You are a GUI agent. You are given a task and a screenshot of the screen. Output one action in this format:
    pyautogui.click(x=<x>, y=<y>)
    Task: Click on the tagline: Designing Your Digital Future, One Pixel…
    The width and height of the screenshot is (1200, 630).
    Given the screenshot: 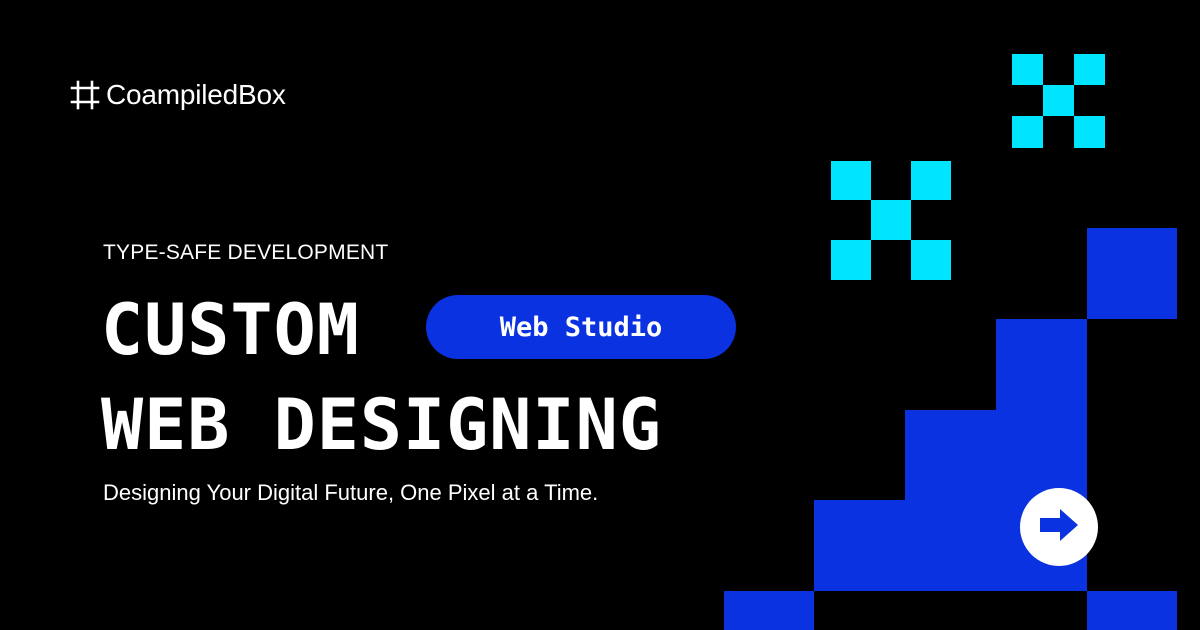 What is the action you would take?
    pyautogui.click(x=351, y=492)
    